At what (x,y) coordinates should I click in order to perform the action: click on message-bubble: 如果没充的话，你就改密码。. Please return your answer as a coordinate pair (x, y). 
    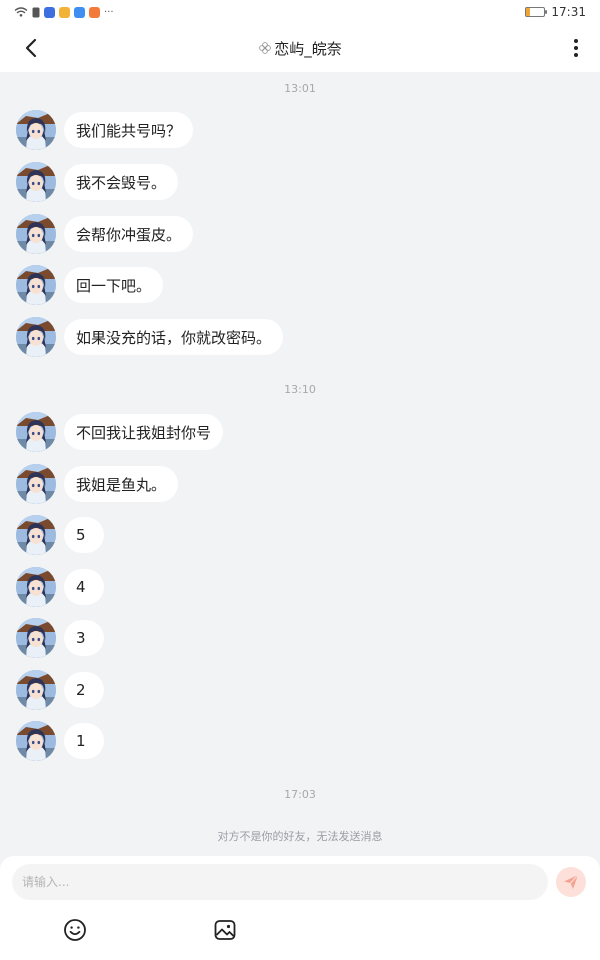
    Looking at the image, I should click on (174, 337).